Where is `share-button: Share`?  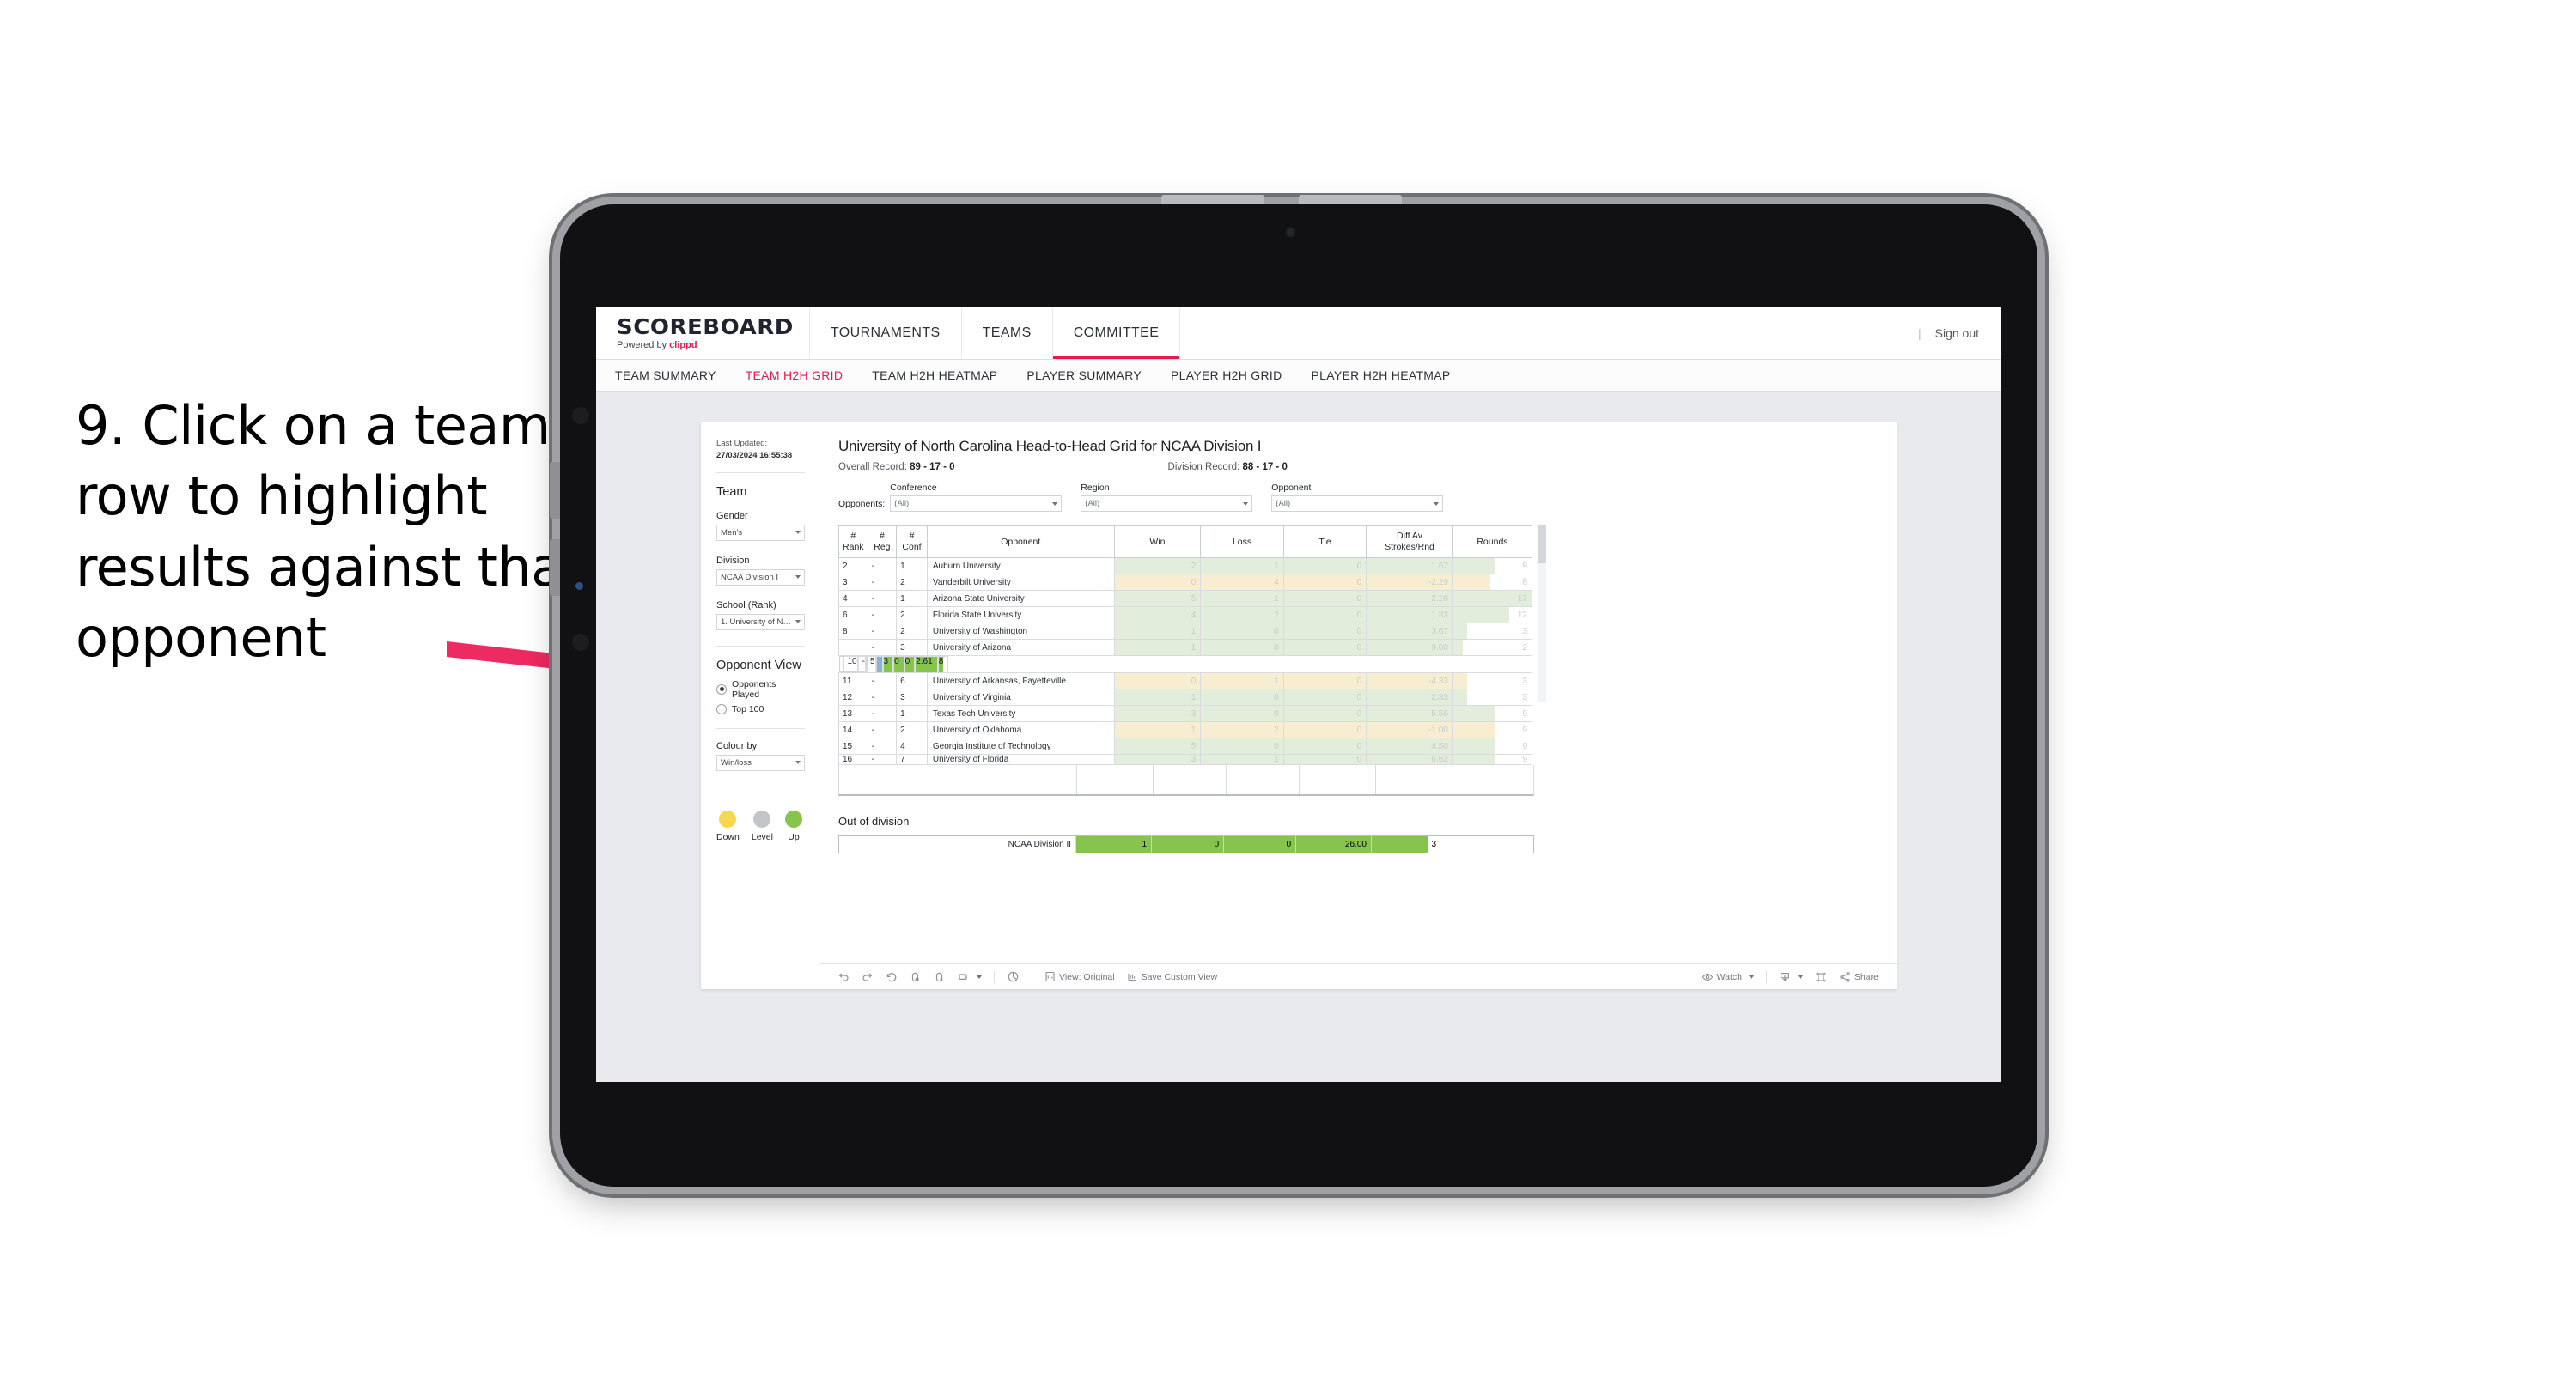
share-button: Share is located at coordinates (1859, 977).